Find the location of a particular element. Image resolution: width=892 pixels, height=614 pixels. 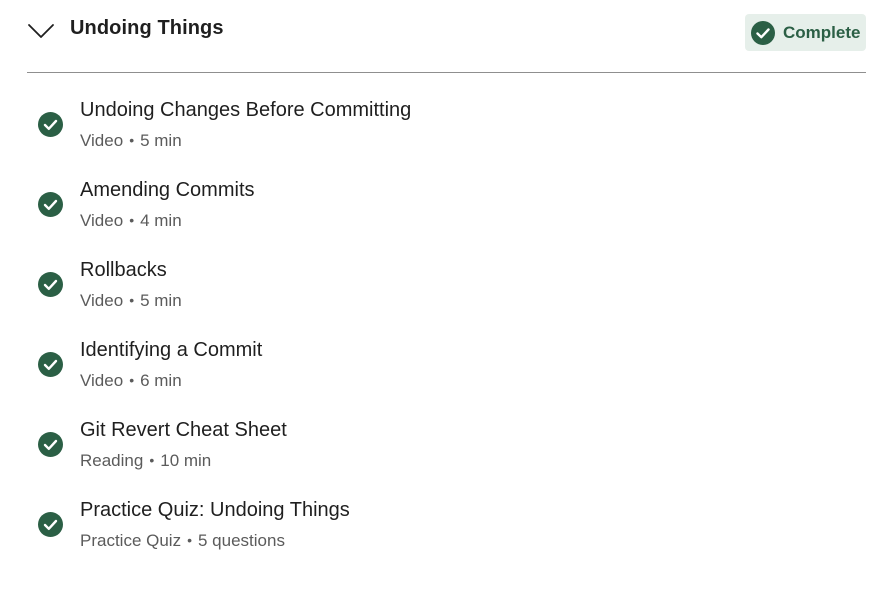

list-item: Identifying a Commit Video • 6 min is located at coordinates (446, 354).